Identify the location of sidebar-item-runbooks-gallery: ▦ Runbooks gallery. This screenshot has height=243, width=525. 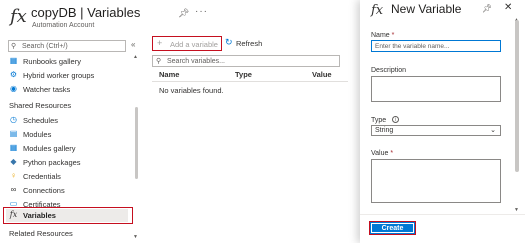
(67, 61).